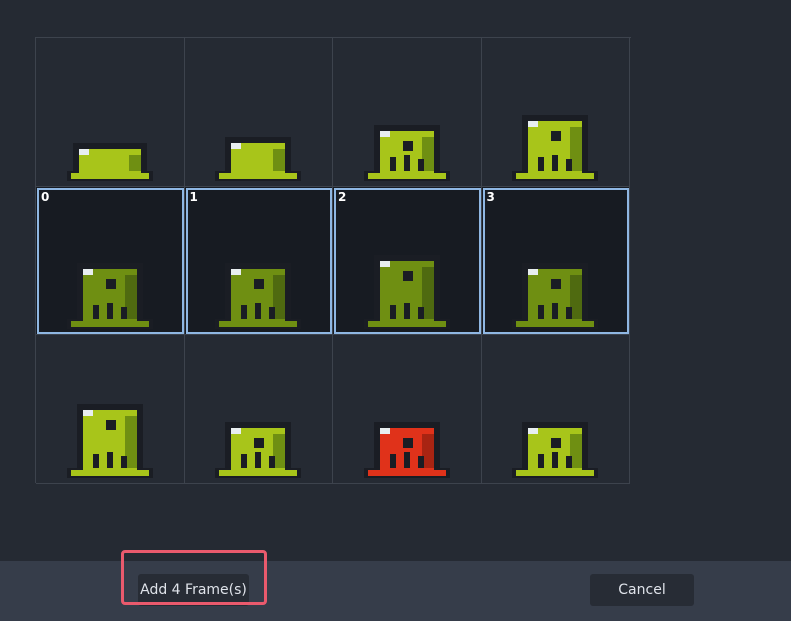 The image size is (791, 621). Describe the element at coordinates (193, 196) in the screenshot. I see `frame-index-label: 1` at that location.